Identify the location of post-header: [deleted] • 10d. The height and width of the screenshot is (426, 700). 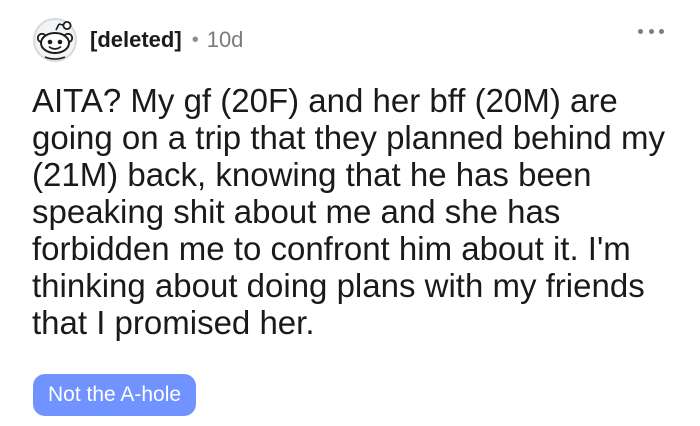
(137, 40).